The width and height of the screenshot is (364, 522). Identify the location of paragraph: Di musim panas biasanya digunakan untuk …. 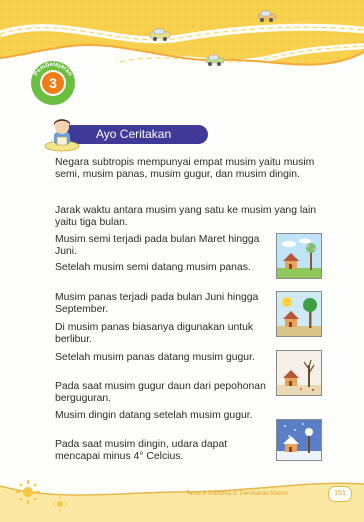
(154, 334).